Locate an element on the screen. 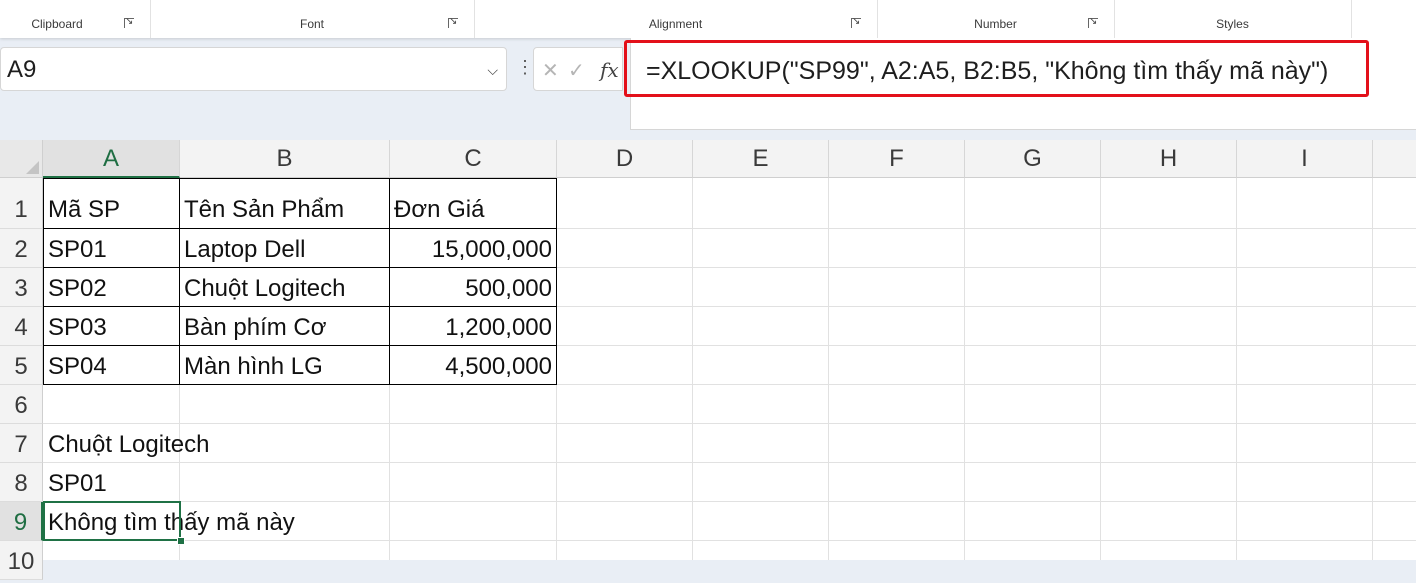 This screenshot has height=583, width=1416. fill-handle is located at coordinates (181, 541).